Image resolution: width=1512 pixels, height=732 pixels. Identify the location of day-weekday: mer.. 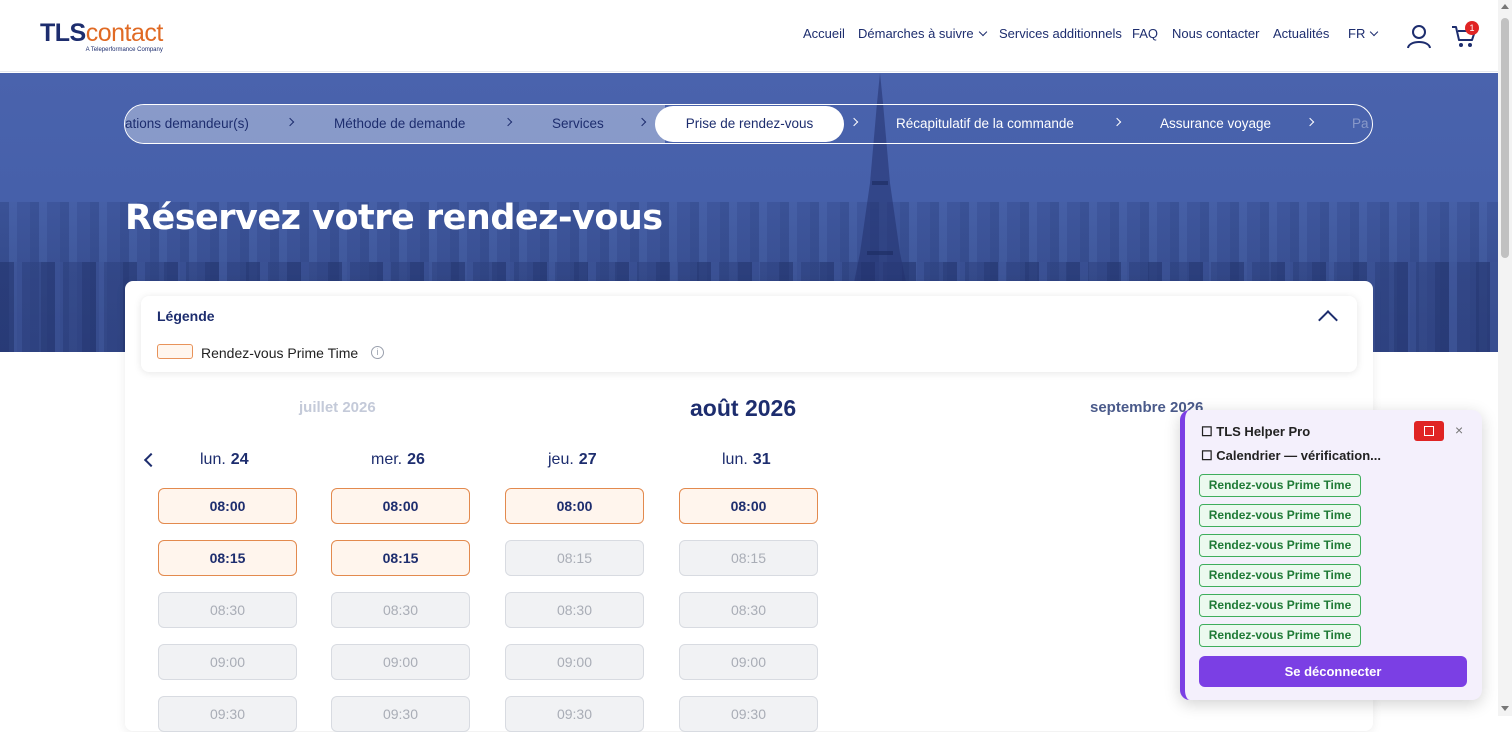
(387, 459).